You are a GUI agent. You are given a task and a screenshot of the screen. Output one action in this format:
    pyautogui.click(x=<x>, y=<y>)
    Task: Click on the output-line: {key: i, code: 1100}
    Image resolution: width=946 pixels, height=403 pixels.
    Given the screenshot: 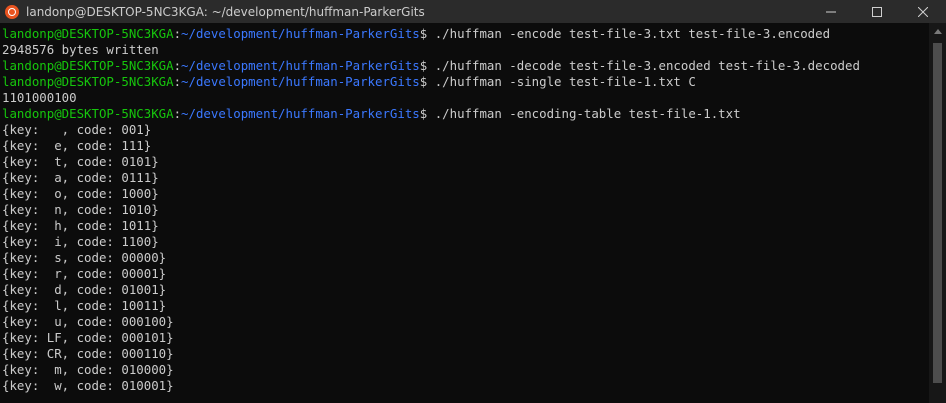 What is the action you would take?
    pyautogui.click(x=80, y=241)
    